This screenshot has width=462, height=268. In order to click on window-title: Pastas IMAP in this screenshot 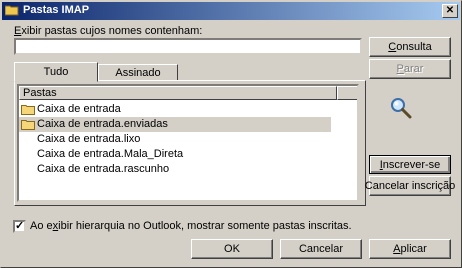, I will do `click(56, 10)`.